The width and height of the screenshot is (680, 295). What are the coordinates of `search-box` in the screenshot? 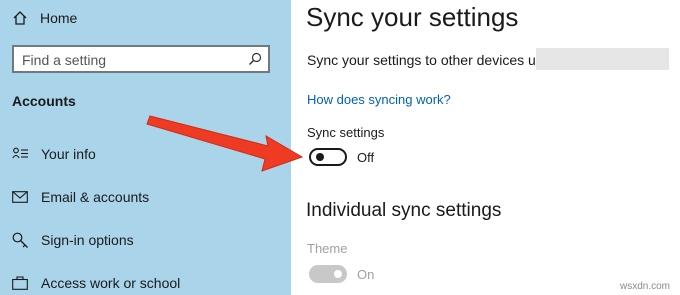 It's located at (141, 59).